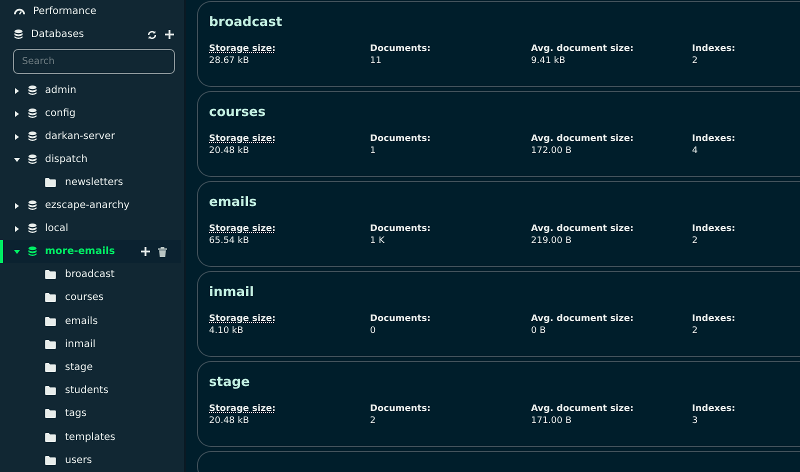 This screenshot has height=472, width=800. Describe the element at coordinates (377, 241) in the screenshot. I see `stat-value: 1 K` at that location.